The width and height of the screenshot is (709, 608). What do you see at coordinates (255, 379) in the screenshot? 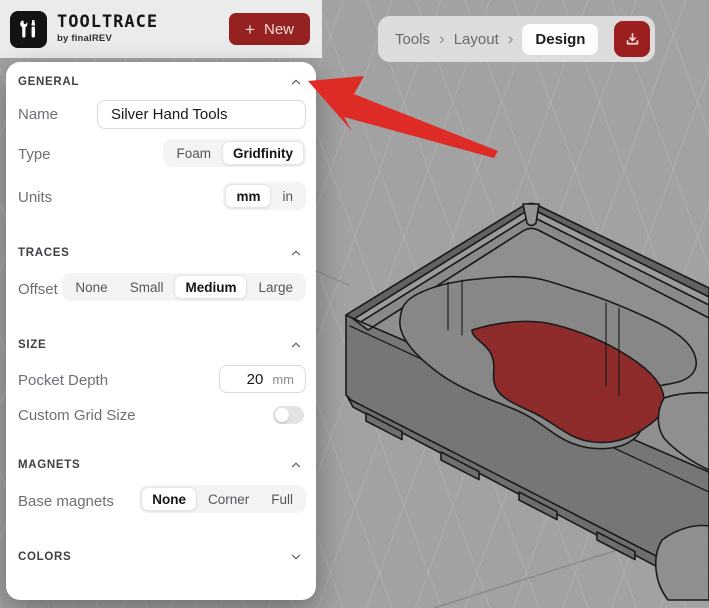
I see `pocket-depth-value: 20` at bounding box center [255, 379].